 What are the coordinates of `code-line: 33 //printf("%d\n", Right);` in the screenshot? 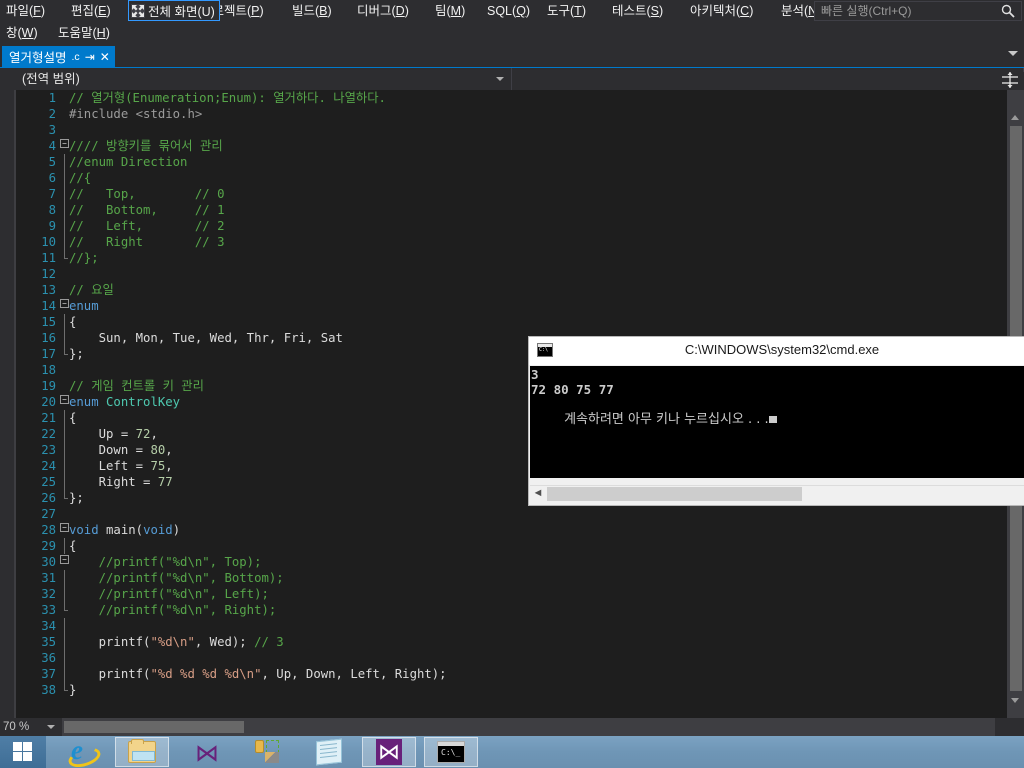 It's located at (505, 610).